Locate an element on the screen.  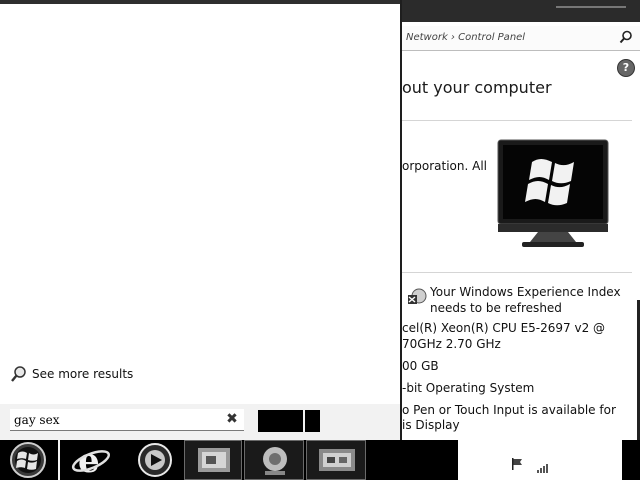
see-more-results-label: See more results is located at coordinates (83, 374).